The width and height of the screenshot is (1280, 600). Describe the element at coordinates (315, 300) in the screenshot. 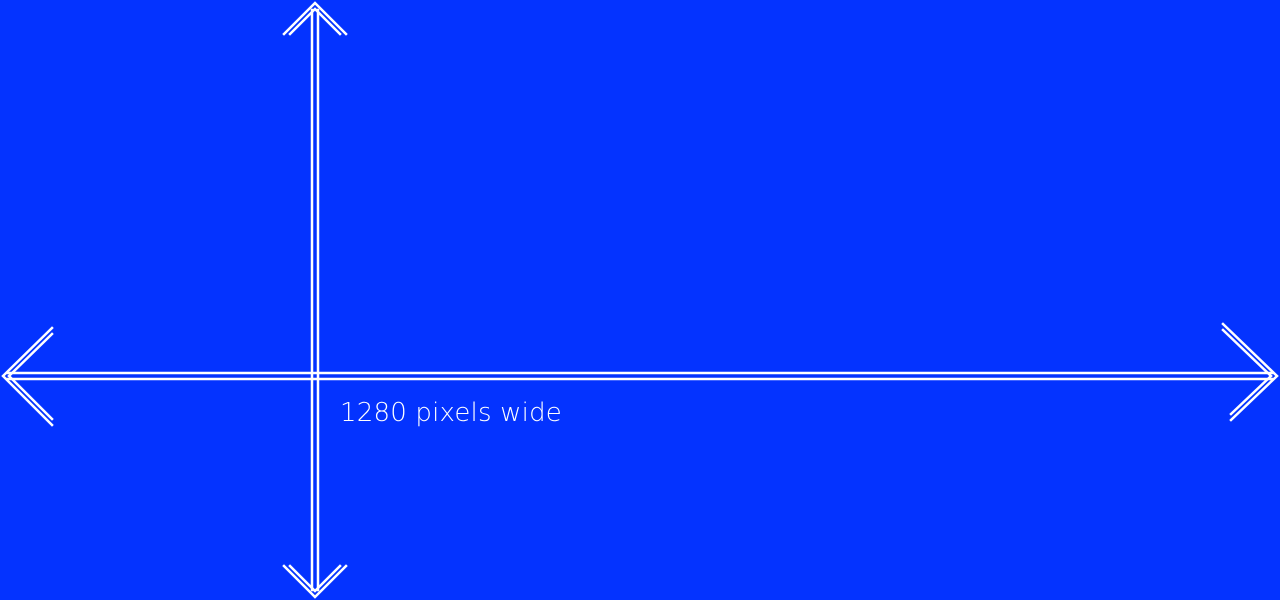

I see `vertical-arrow` at that location.